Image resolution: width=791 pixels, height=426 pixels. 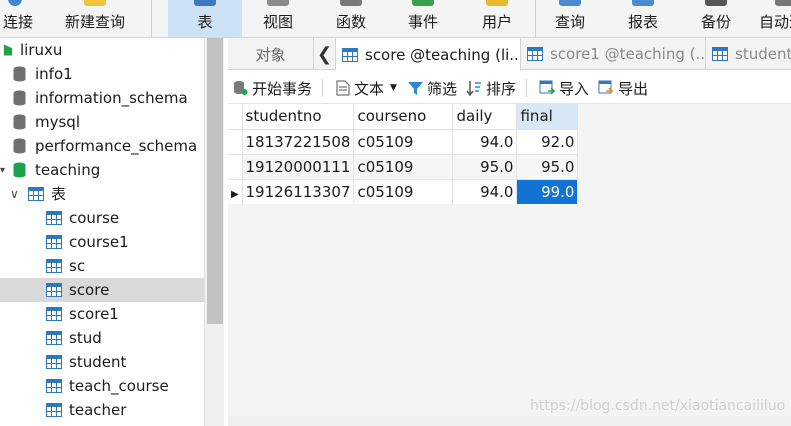 I want to click on table-row: 19120000111 c05109 95.0 95.0, so click(x=403, y=167).